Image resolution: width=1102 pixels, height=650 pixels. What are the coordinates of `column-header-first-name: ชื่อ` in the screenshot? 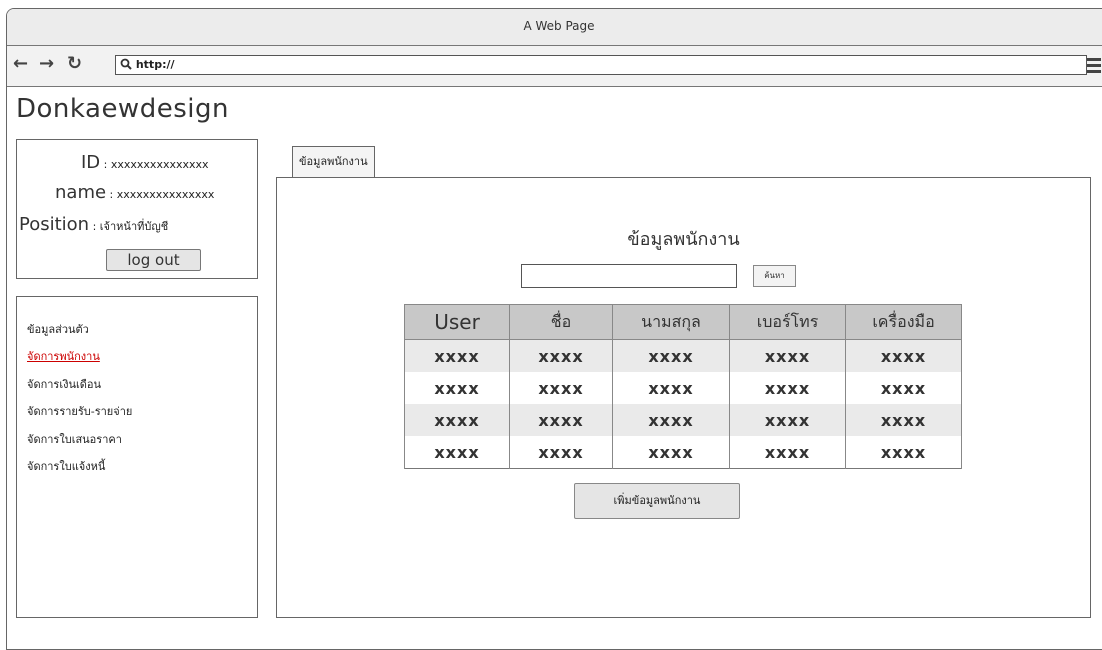 It's located at (561, 322).